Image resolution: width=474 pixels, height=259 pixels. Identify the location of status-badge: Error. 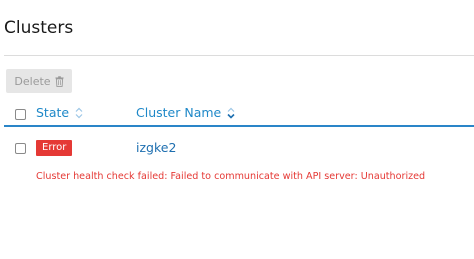
(54, 148).